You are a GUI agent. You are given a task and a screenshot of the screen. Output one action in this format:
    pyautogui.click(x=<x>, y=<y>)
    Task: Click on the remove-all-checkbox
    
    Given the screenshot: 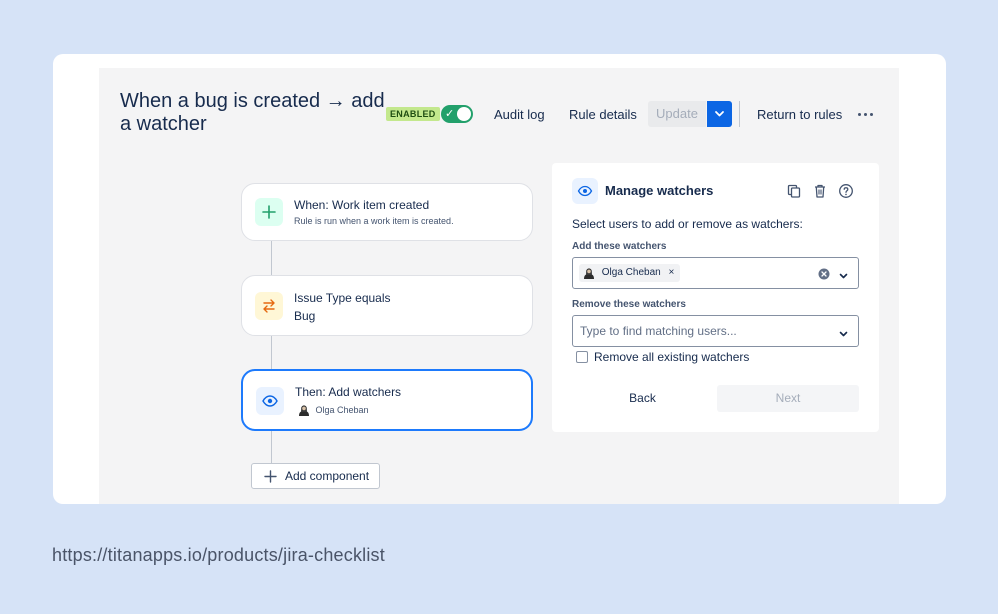 What is the action you would take?
    pyautogui.click(x=582, y=357)
    